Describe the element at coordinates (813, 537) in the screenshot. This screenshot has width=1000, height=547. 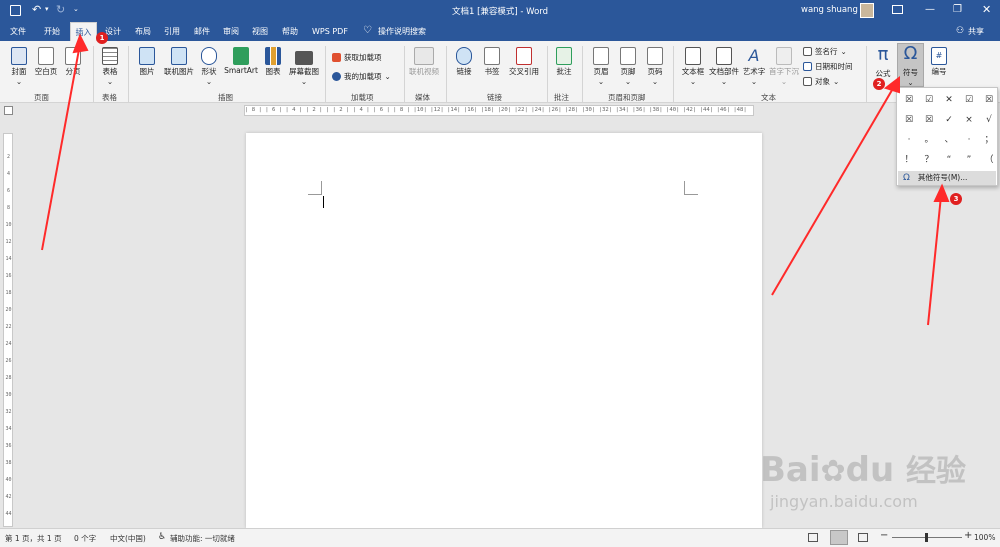
I see `focus-mode-icon` at that location.